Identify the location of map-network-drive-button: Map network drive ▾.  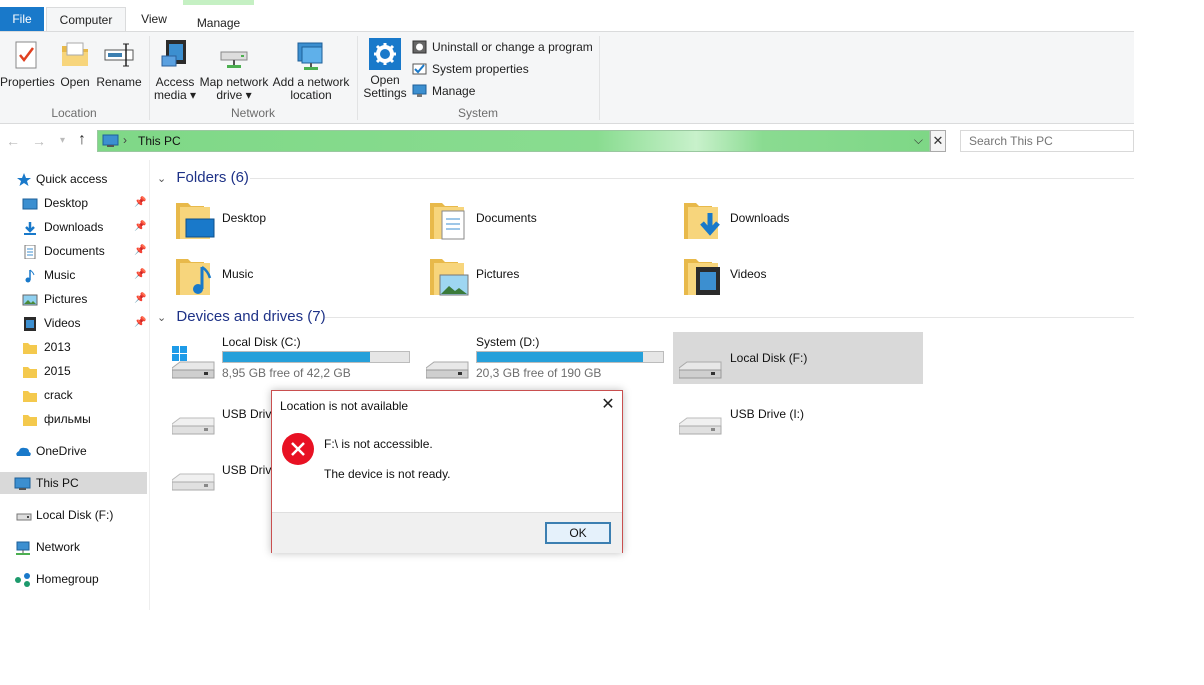
(234, 70).